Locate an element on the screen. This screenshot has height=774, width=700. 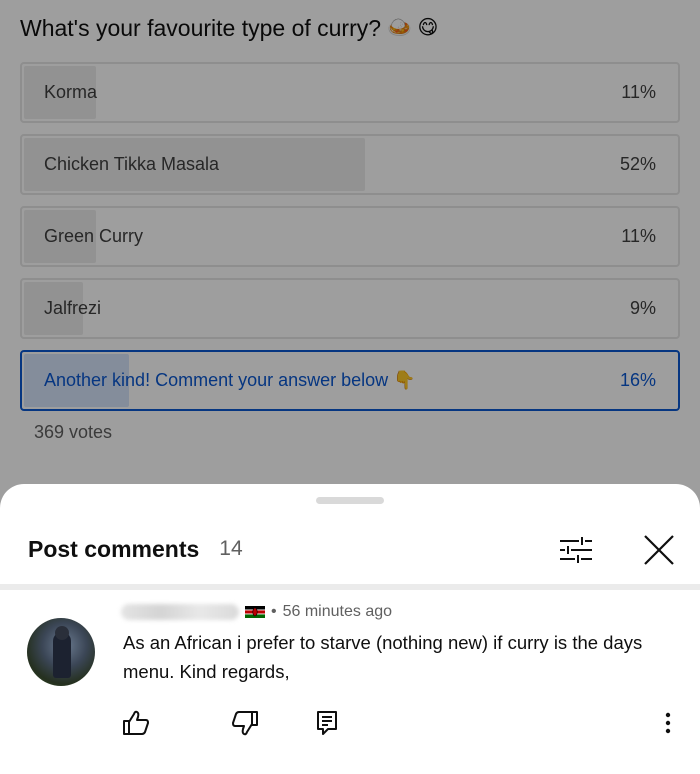
kenya-flag-icon is located at coordinates (255, 612).